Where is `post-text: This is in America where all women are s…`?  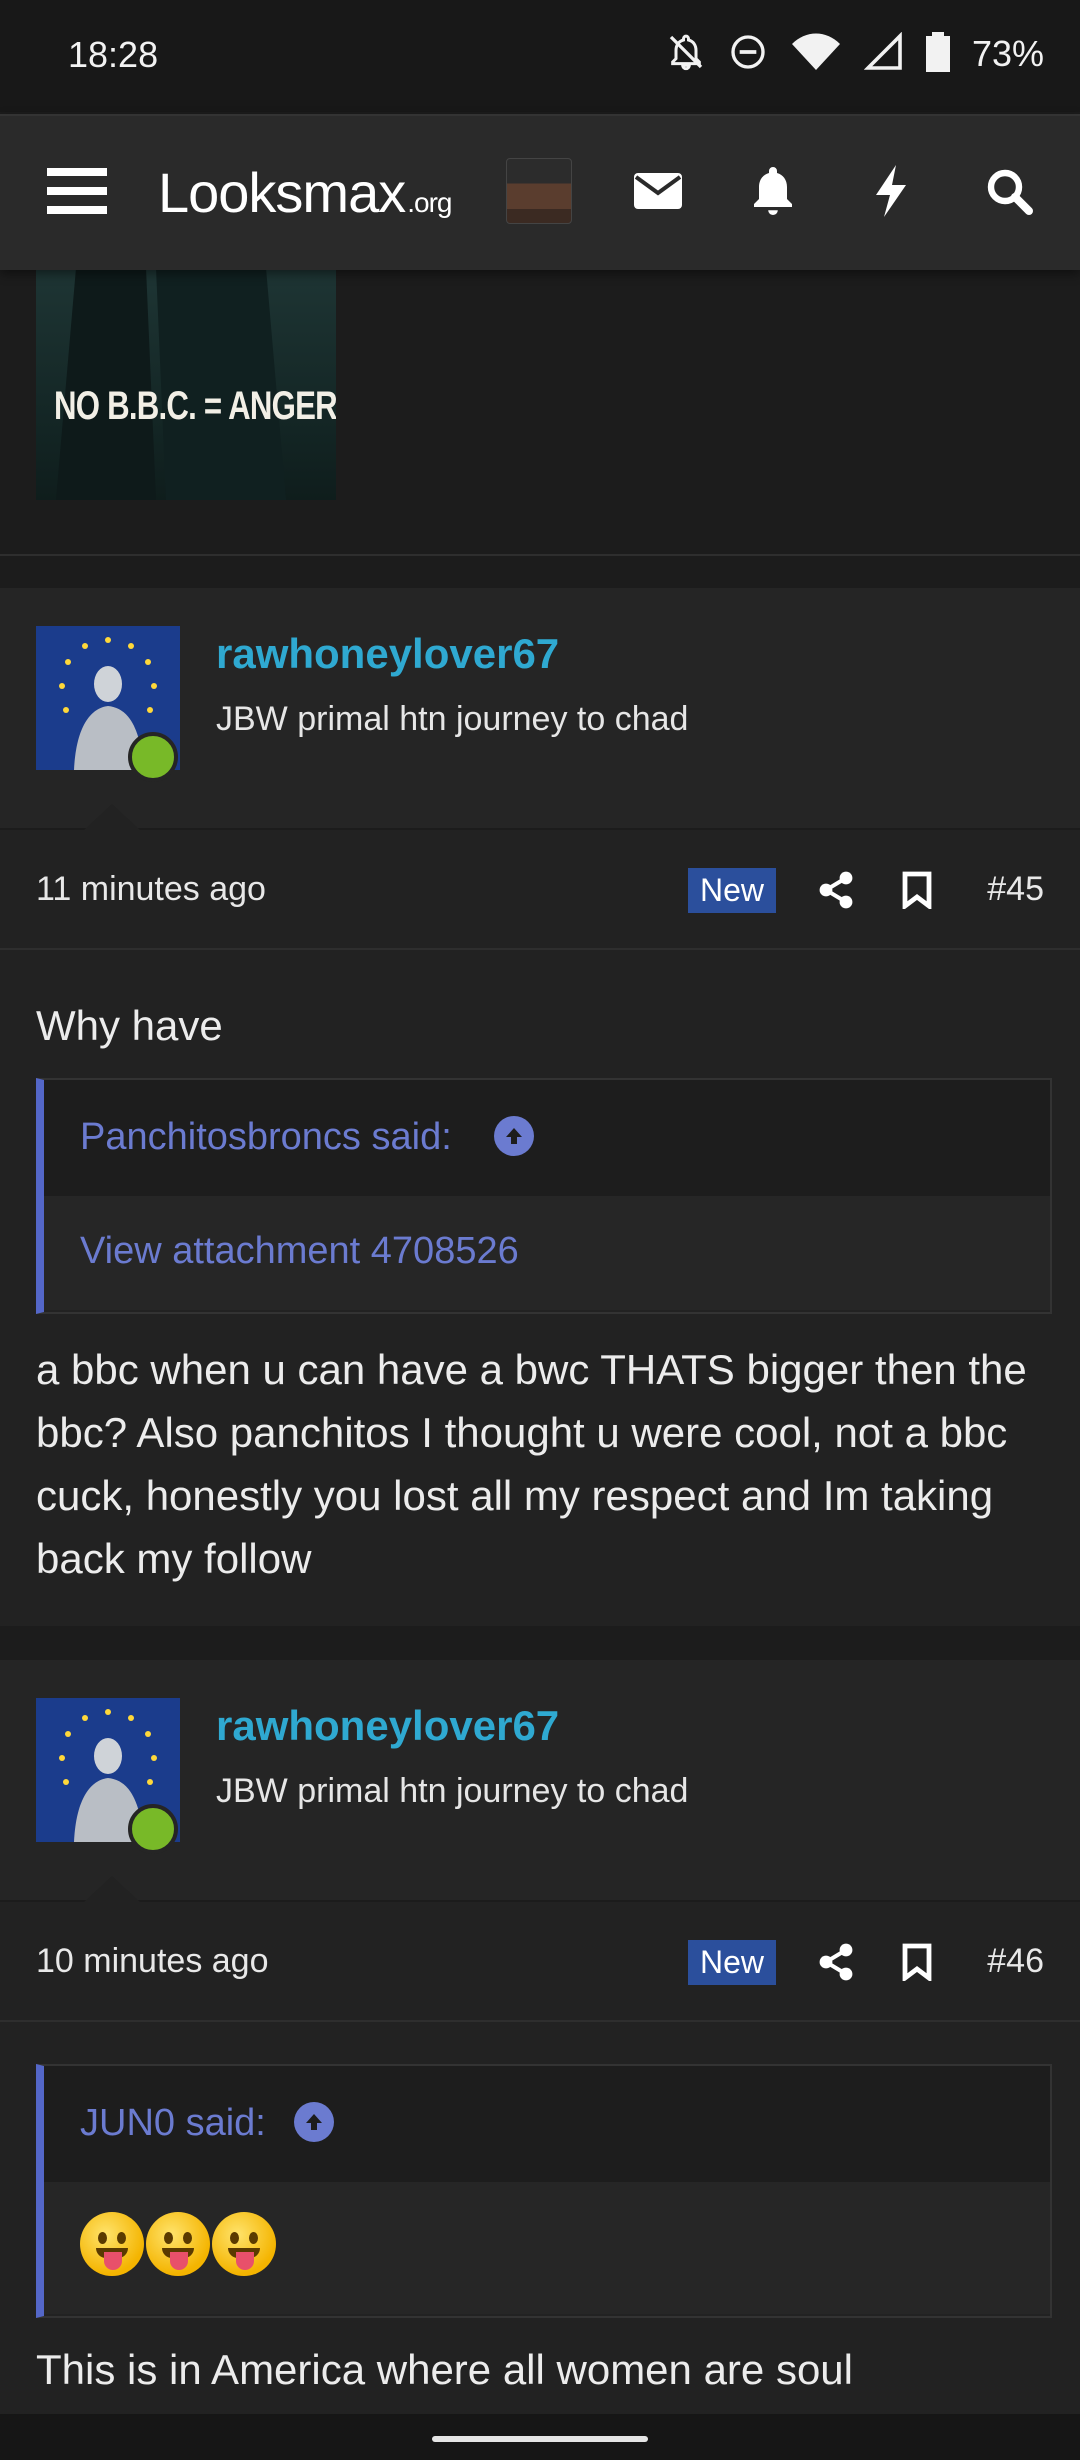
post-text: This is in America where all women are s… is located at coordinates (444, 2369).